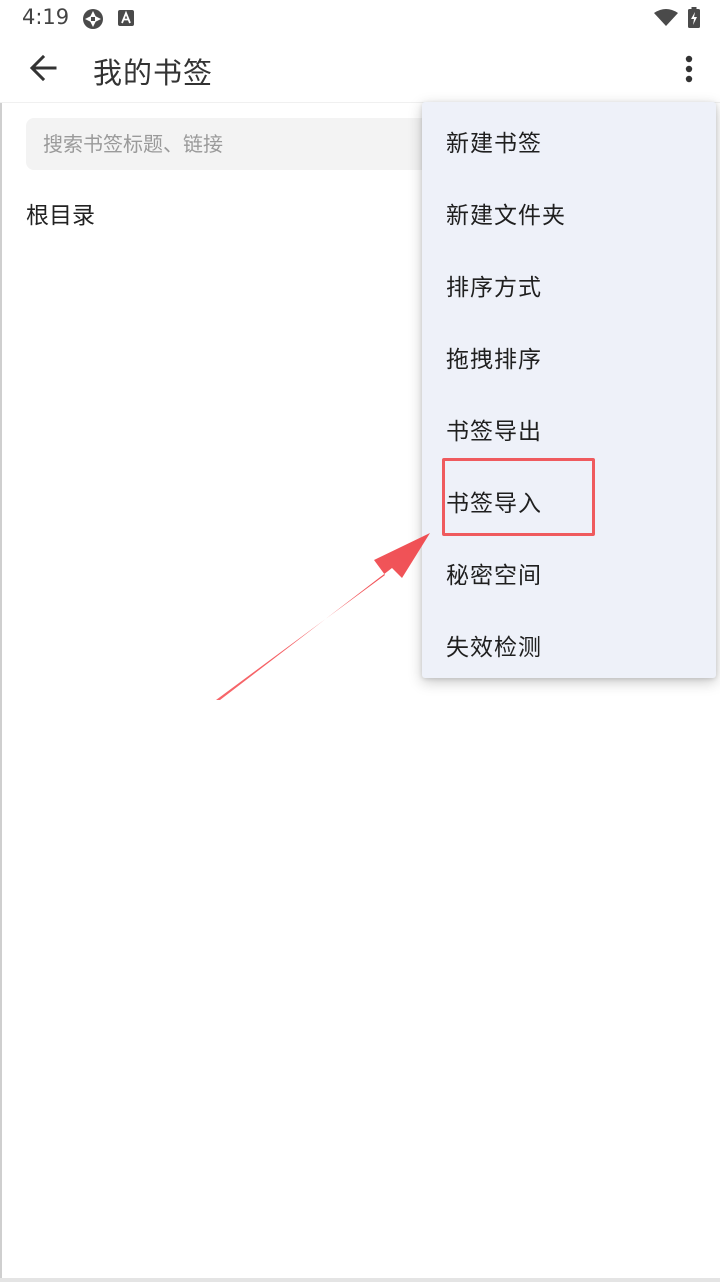  I want to click on left-edge, so click(1, 641).